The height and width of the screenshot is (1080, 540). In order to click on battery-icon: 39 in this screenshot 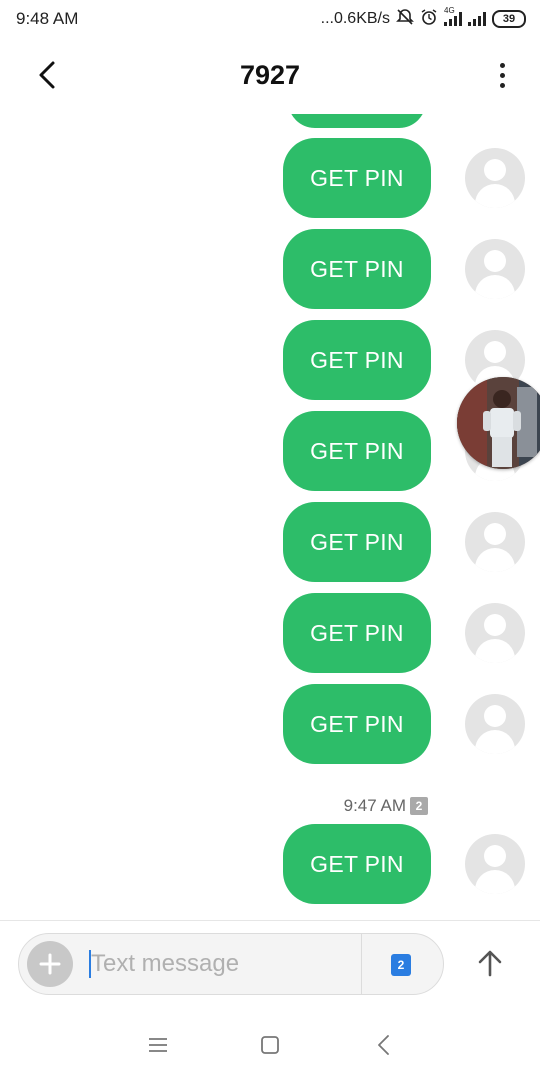, I will do `click(509, 19)`.